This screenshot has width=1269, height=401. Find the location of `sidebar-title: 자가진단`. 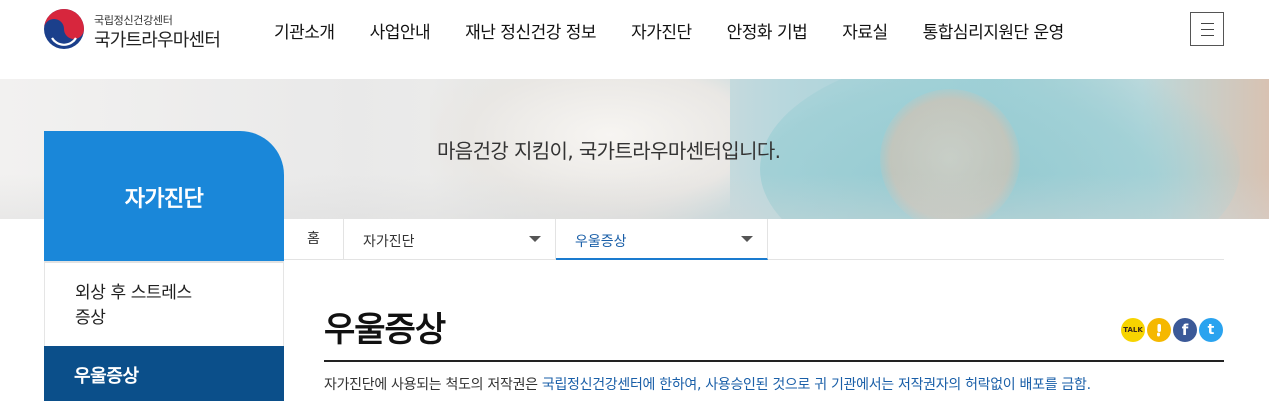

sidebar-title: 자가진단 is located at coordinates (164, 199).